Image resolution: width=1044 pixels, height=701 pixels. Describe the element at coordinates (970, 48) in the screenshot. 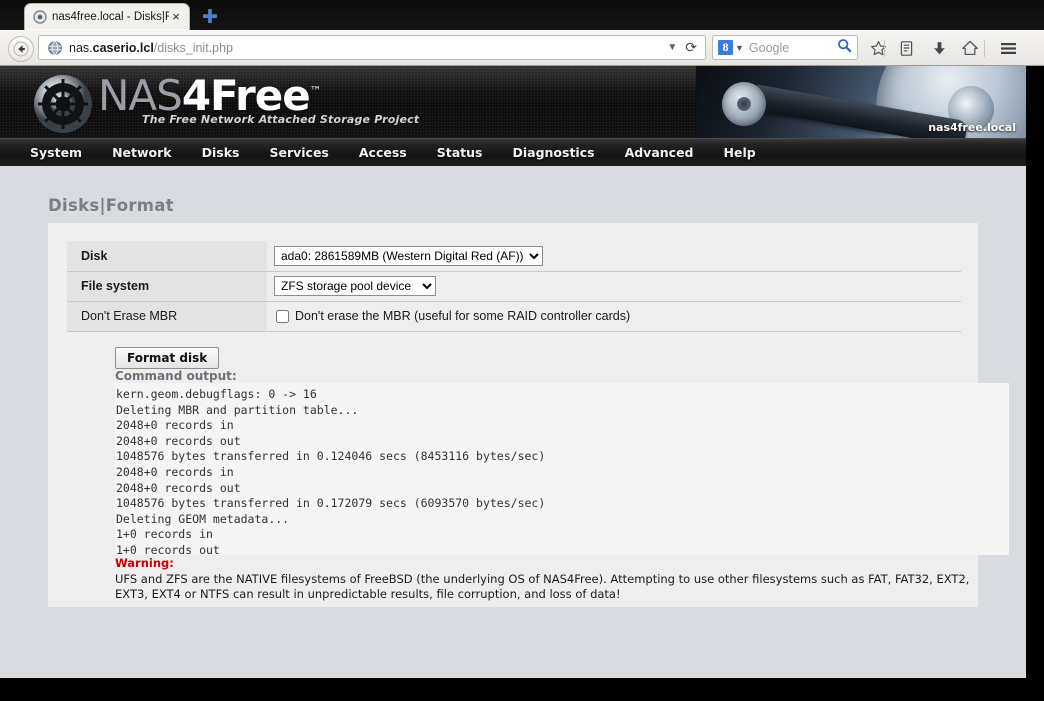

I see `home-icon` at that location.